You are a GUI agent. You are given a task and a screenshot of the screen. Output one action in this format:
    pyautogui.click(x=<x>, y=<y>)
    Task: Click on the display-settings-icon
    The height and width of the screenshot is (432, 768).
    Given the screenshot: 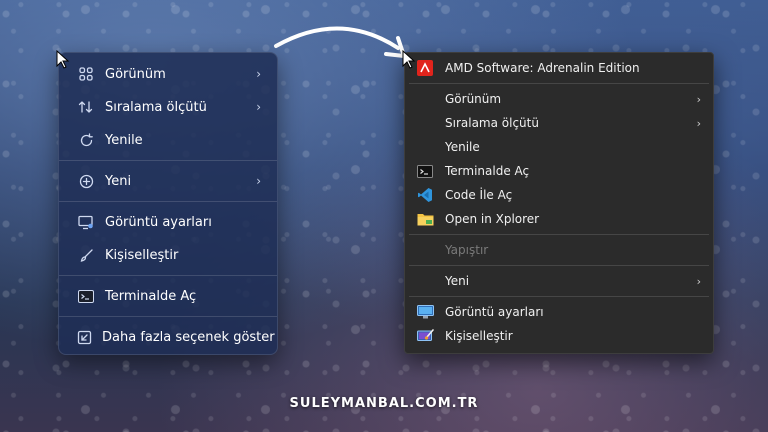 What is the action you would take?
    pyautogui.click(x=86, y=222)
    